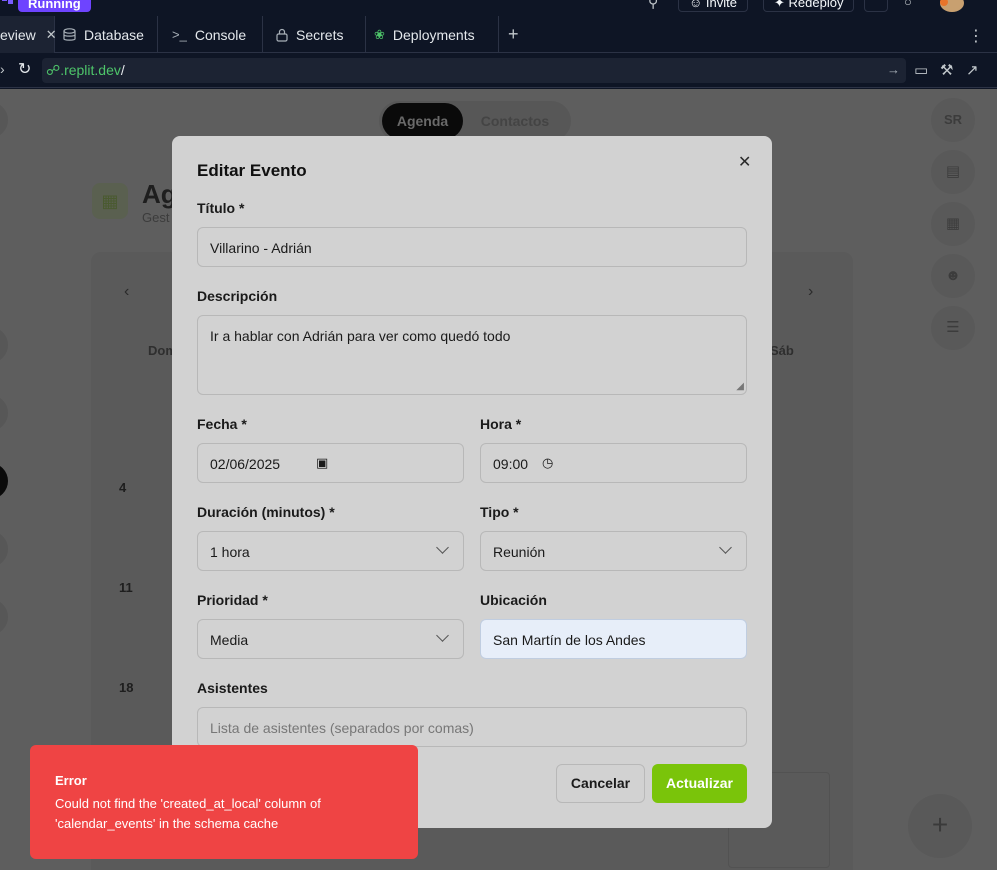 The width and height of the screenshot is (997, 870). Describe the element at coordinates (744, 162) in the screenshot. I see `close-icon: ✕` at that location.